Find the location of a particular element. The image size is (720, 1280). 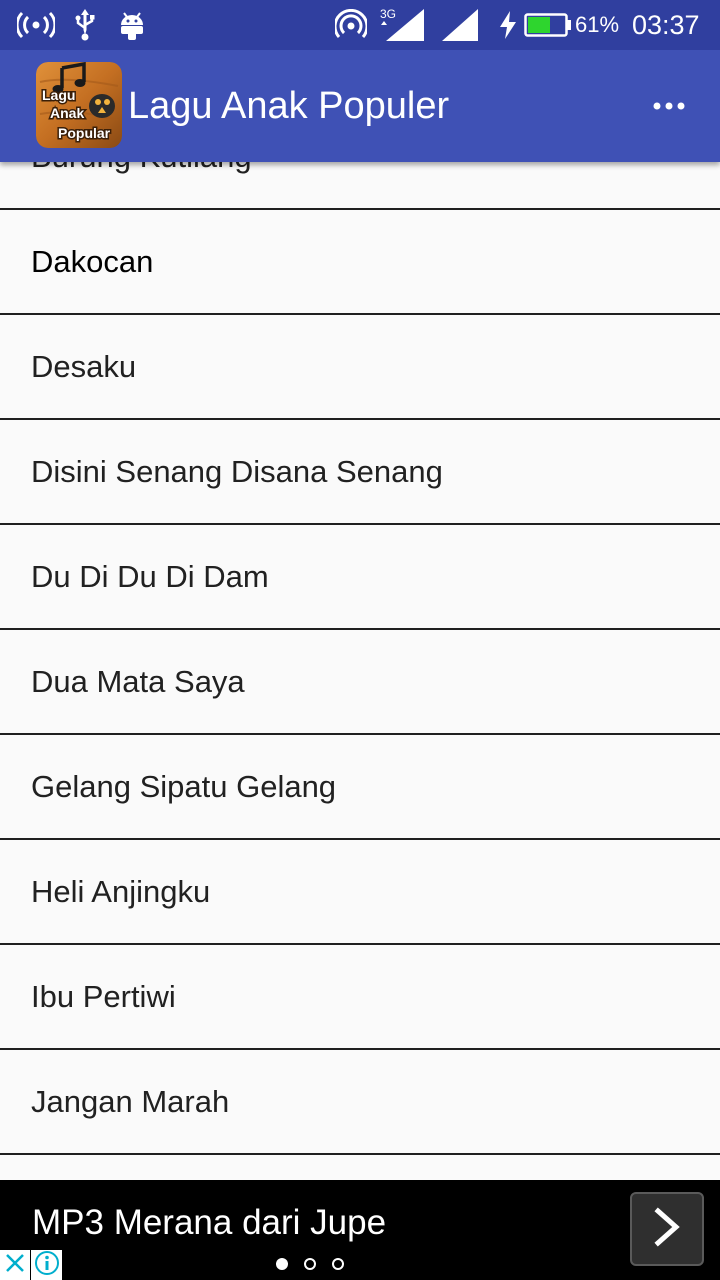

song-item: Desaku is located at coordinates (360, 367).